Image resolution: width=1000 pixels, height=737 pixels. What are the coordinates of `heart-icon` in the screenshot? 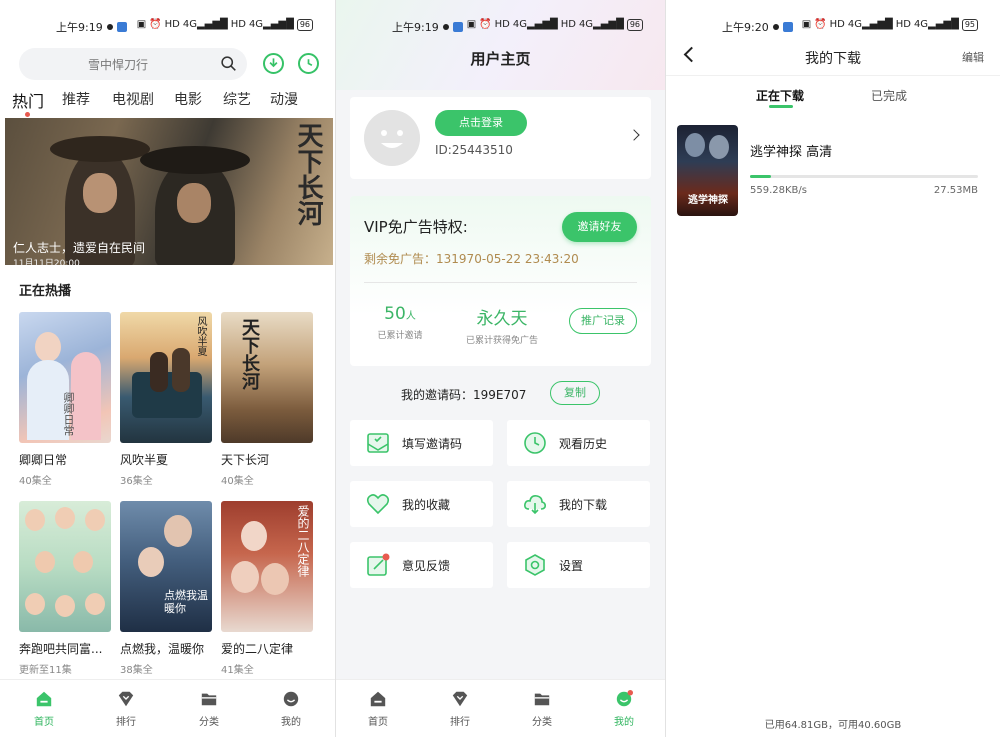 It's located at (378, 504).